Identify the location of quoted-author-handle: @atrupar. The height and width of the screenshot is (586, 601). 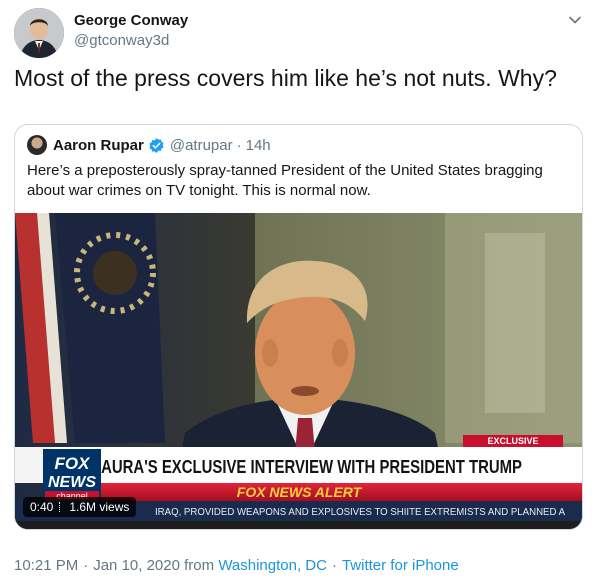
(201, 145).